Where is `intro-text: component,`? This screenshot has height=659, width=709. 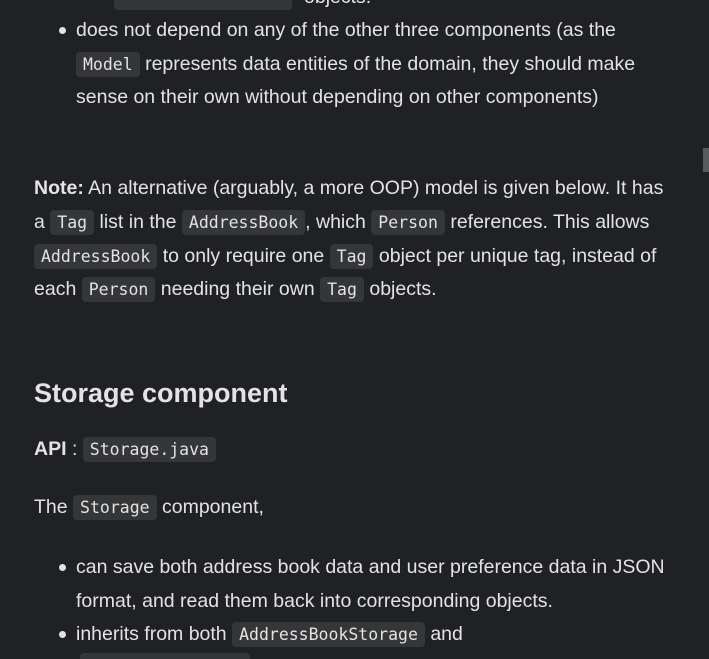 intro-text: component, is located at coordinates (213, 507).